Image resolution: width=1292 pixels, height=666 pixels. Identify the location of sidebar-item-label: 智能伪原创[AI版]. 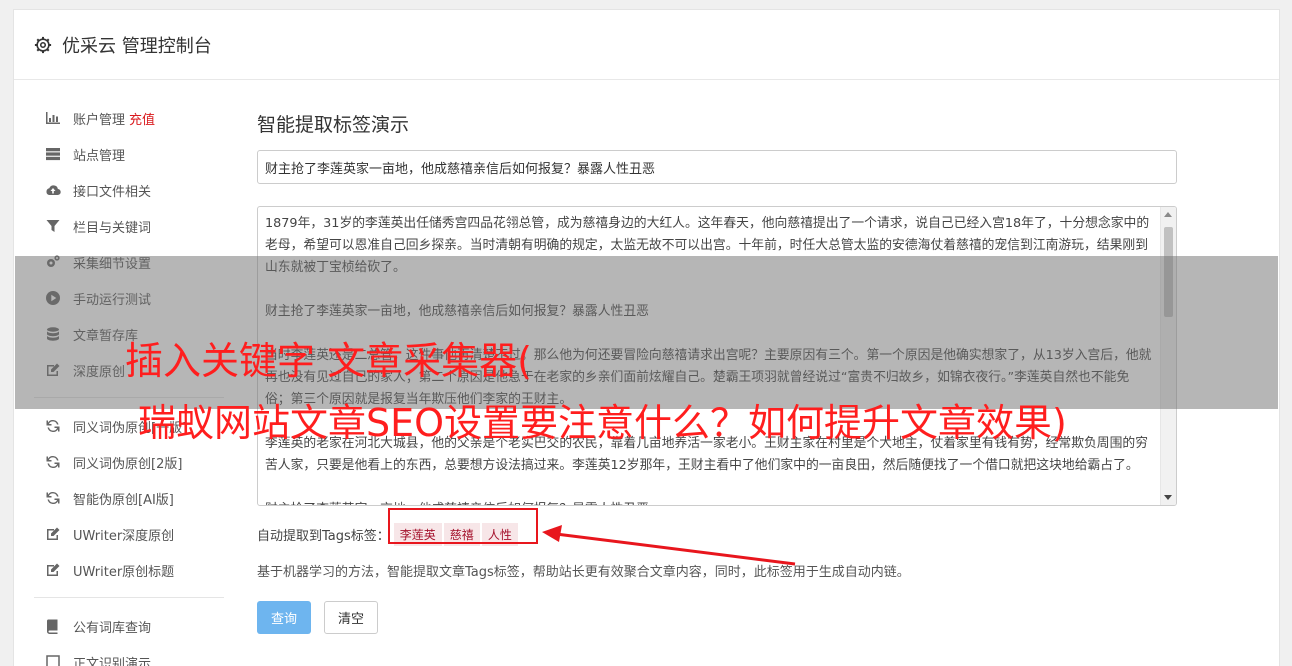
(123, 500).